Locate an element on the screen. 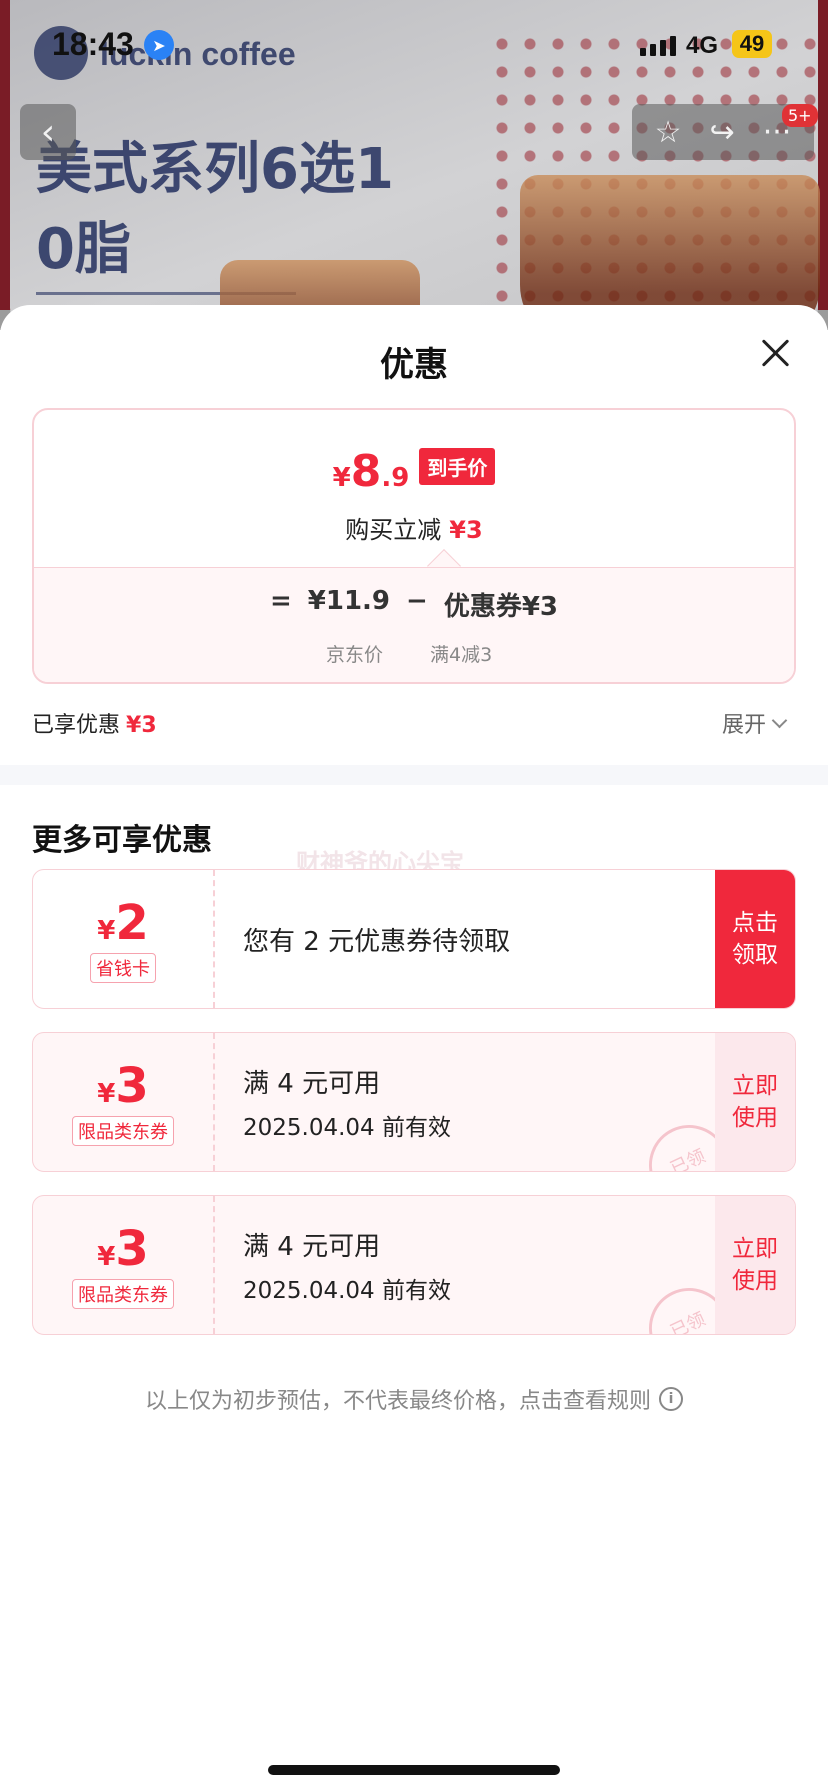 The image size is (828, 1792). close-icon is located at coordinates (776, 353).